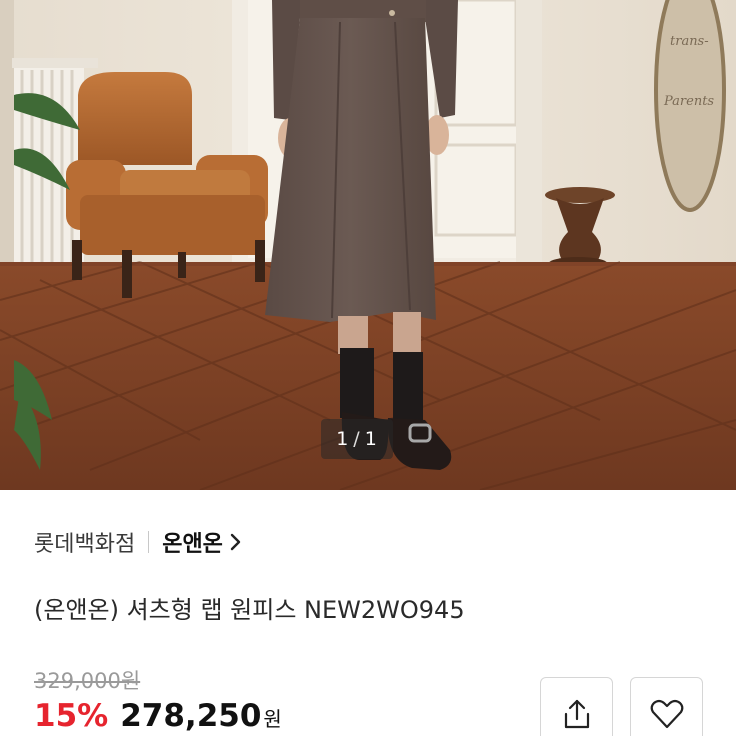  I want to click on brand-link: 온앤온, so click(202, 542).